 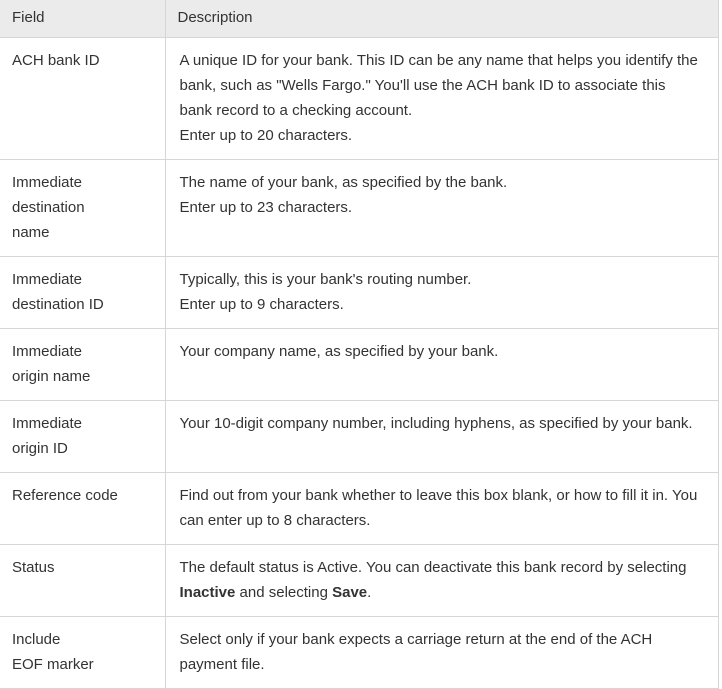 What do you see at coordinates (83, 436) in the screenshot?
I see `field-name-cell: Immediate origin ID` at bounding box center [83, 436].